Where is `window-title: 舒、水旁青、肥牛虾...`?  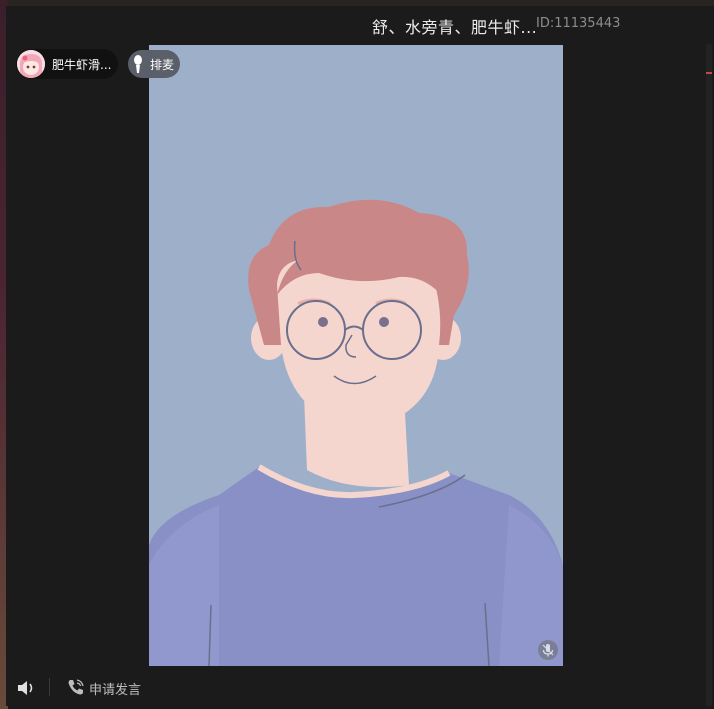
window-title: 舒、水旁青、肥牛虾... is located at coordinates (455, 27).